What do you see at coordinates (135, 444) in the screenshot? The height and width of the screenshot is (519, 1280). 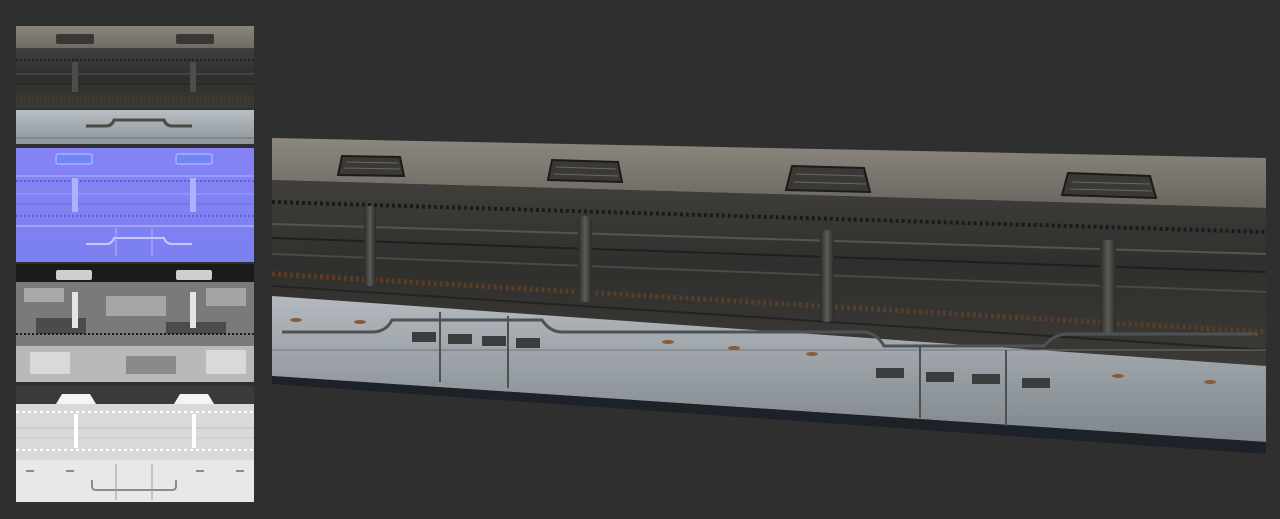 I see `ambient-occlusion-map` at bounding box center [135, 444].